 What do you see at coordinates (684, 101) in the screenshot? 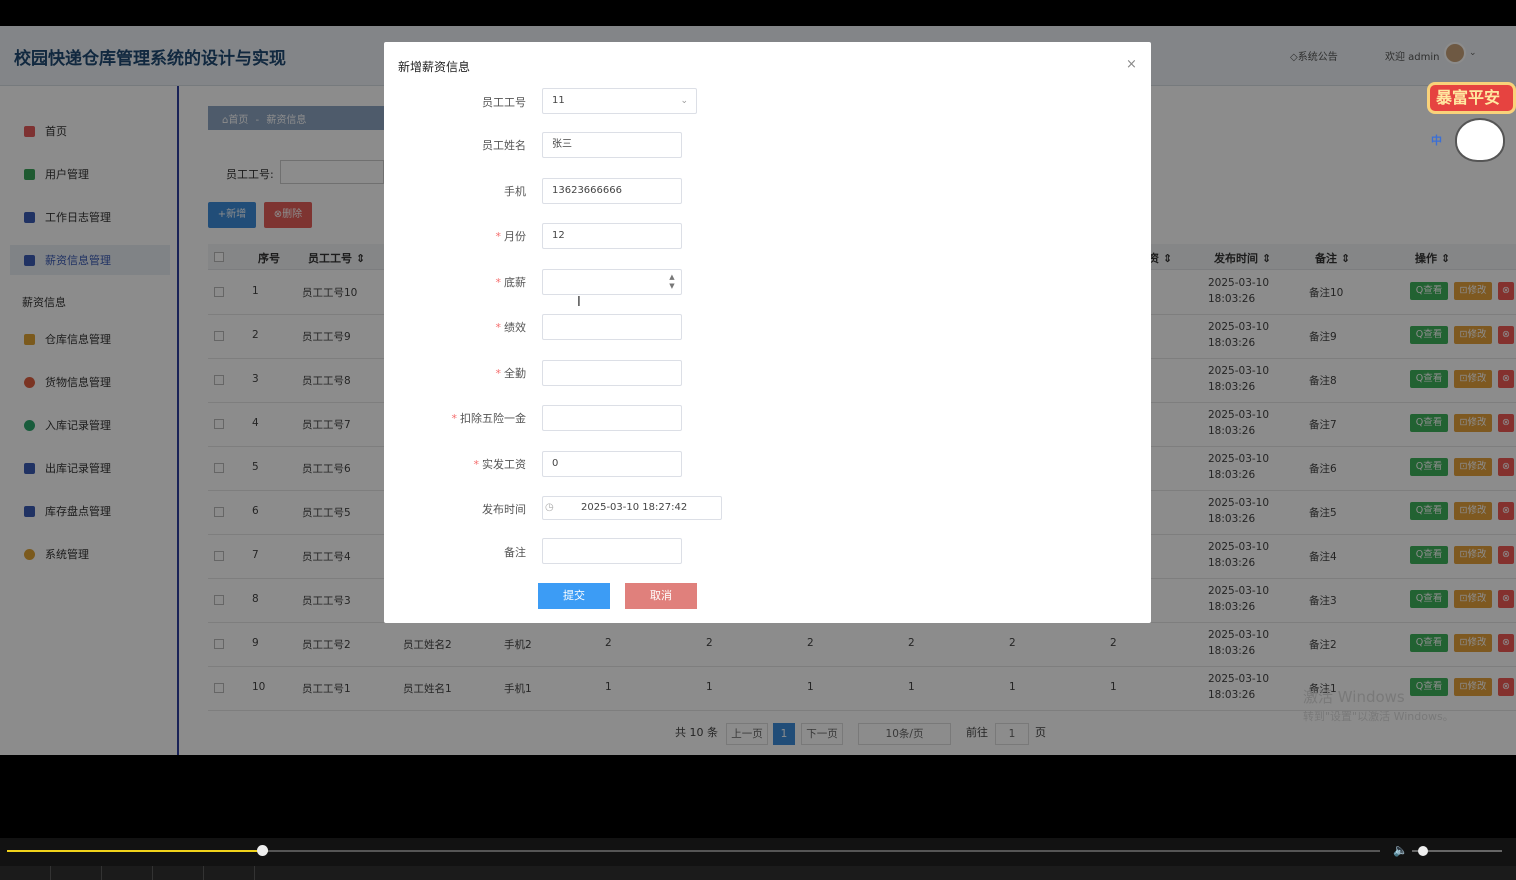
I see `chevron-down-icon: ⌄` at bounding box center [684, 101].